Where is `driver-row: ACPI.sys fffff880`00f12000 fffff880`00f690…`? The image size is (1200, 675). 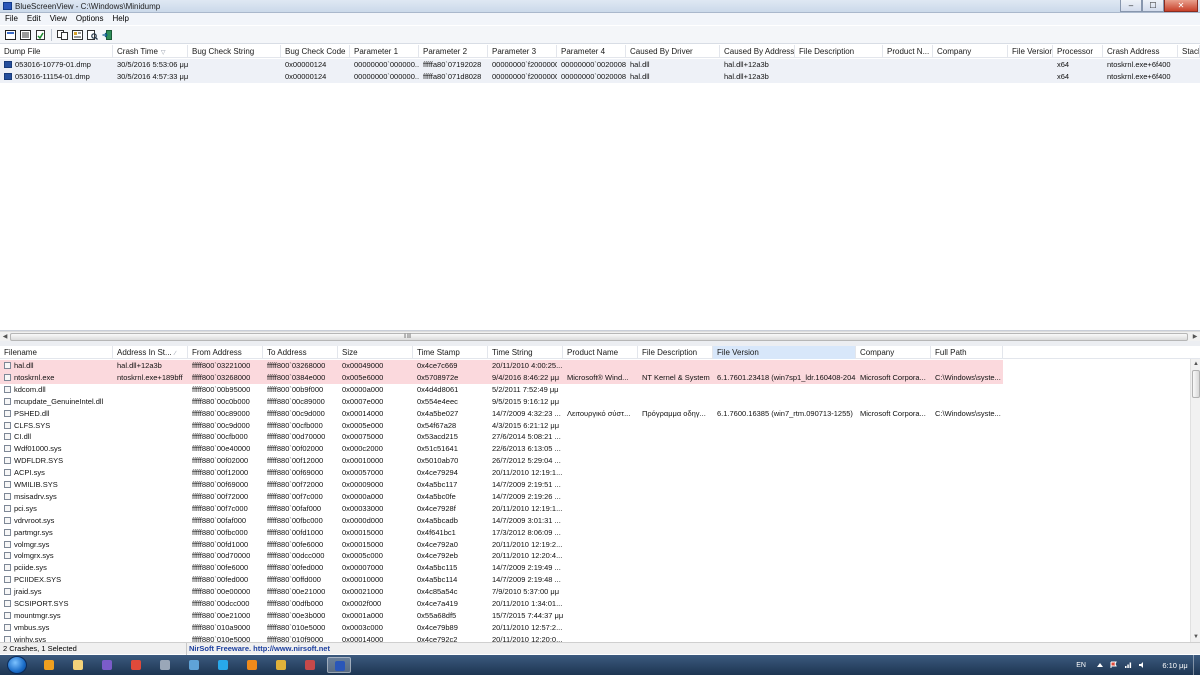
driver-row: ACPI.sys fffff880`00f12000 fffff880`00f690… is located at coordinates (501, 473).